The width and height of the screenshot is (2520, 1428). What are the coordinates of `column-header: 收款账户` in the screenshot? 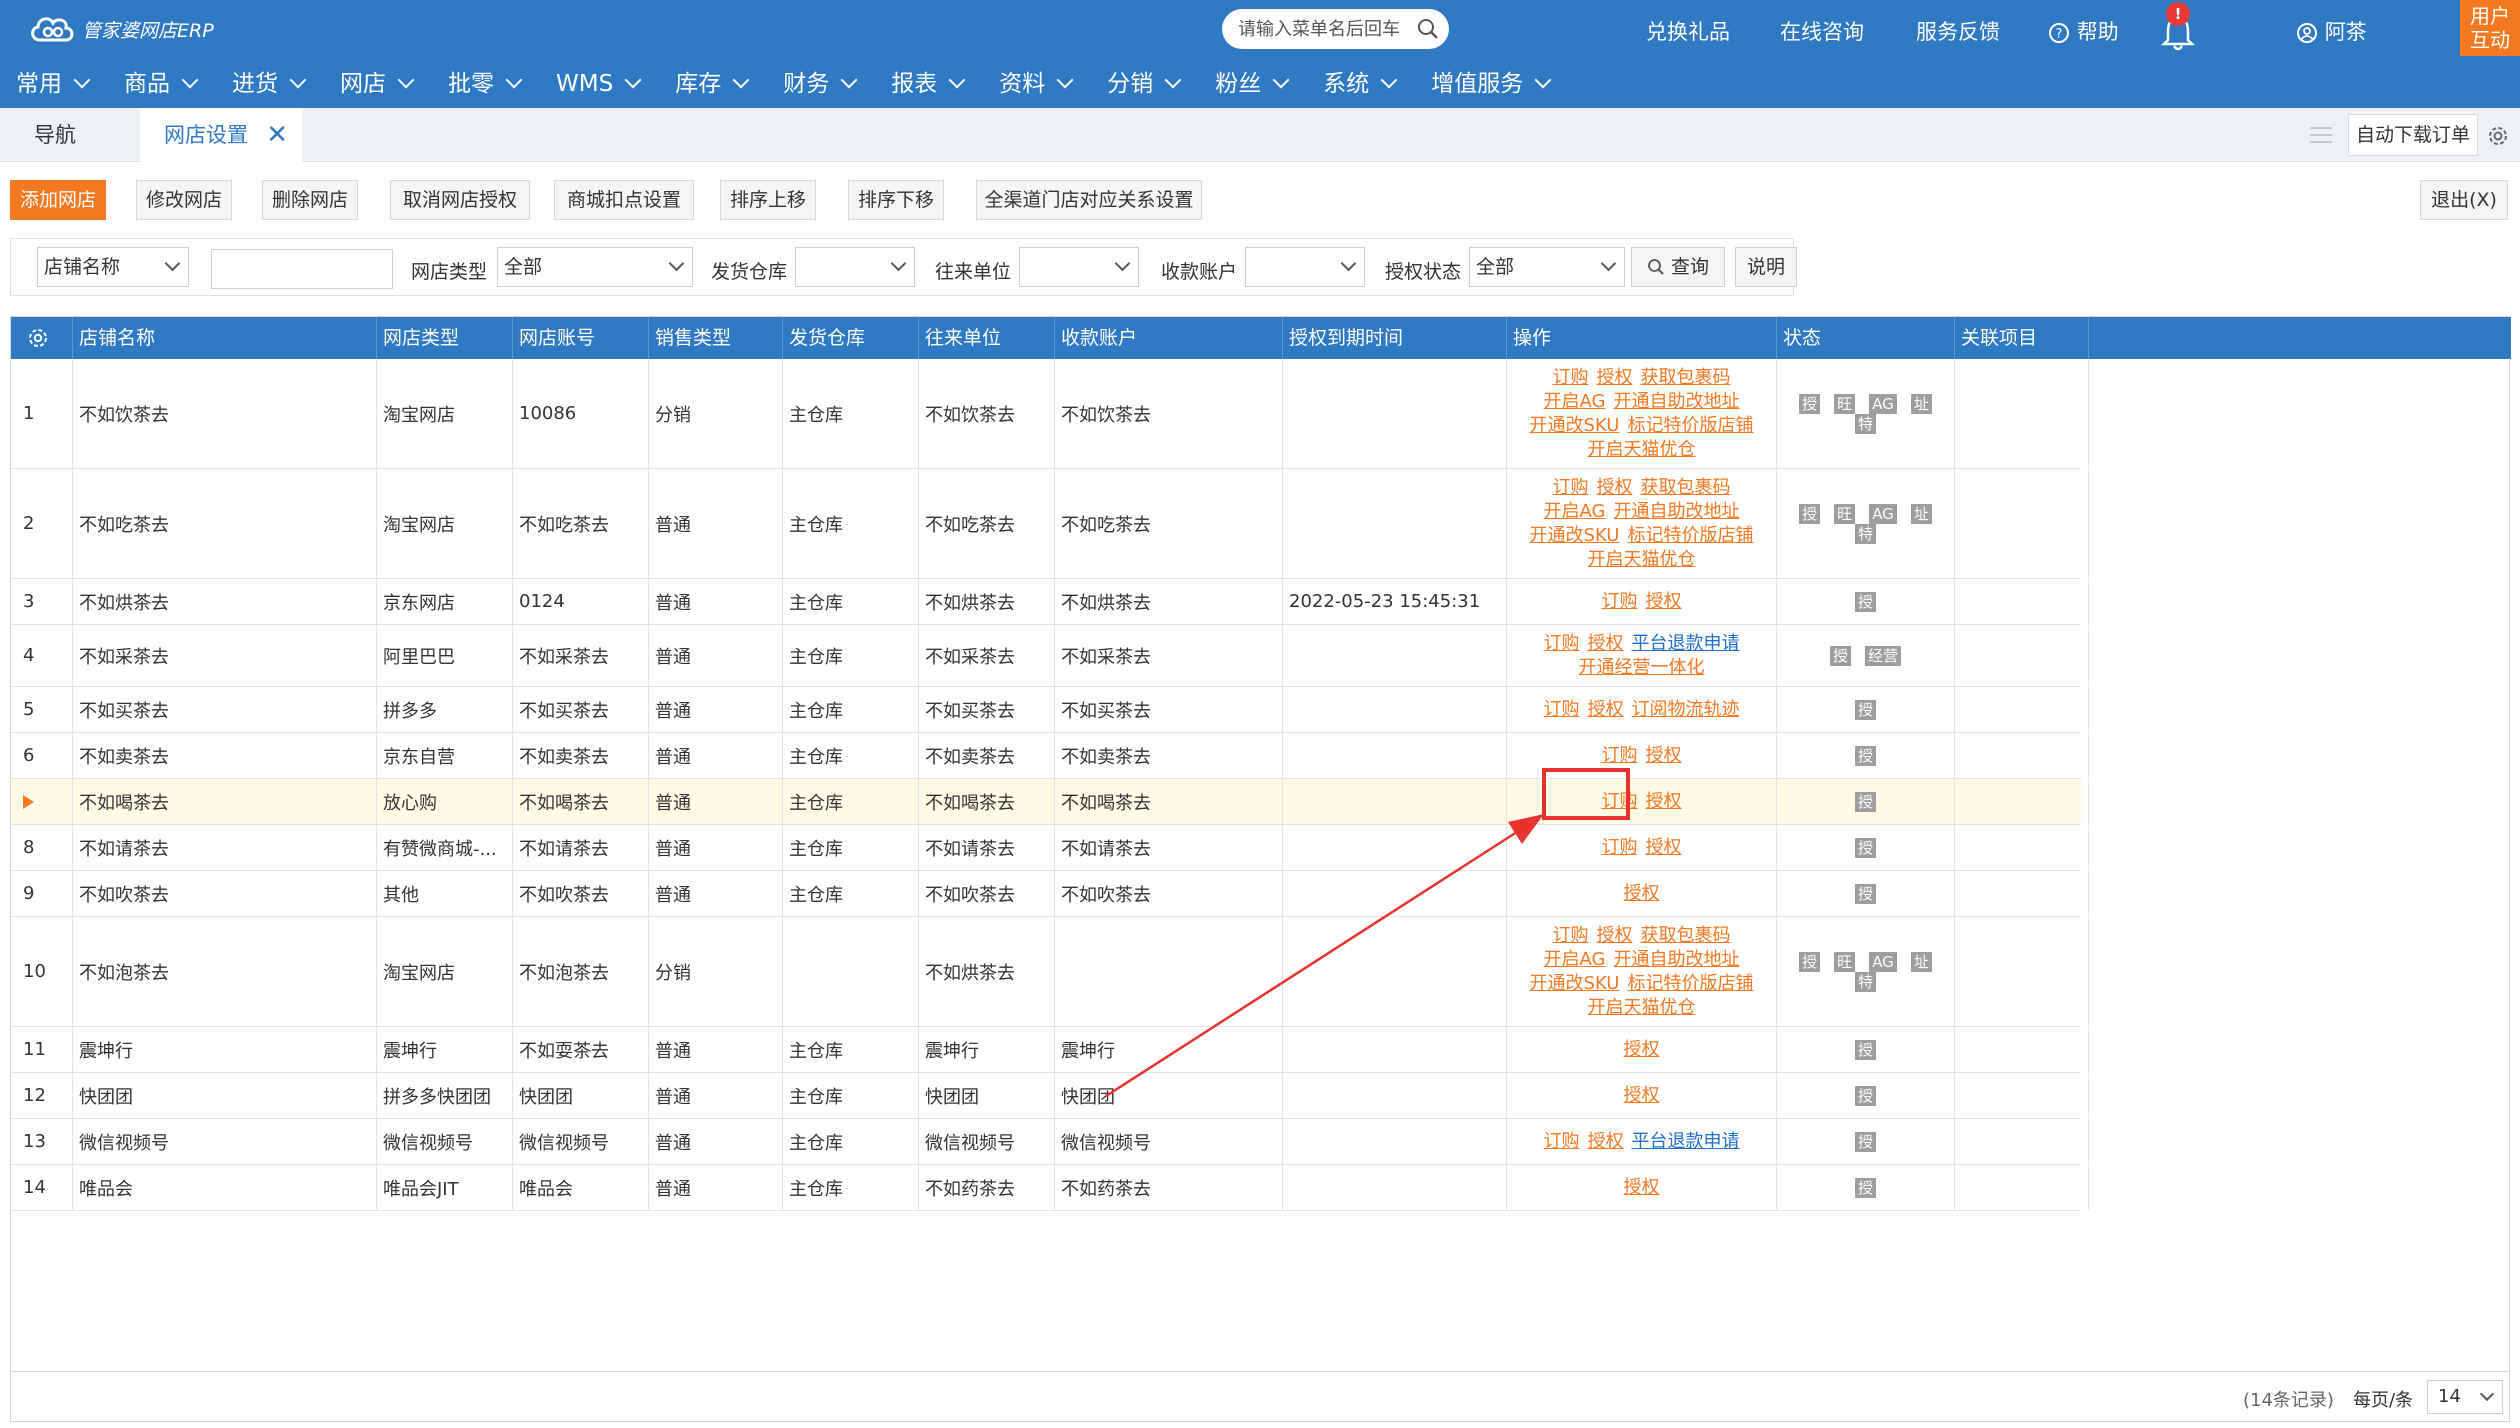 It's located at (1169, 338).